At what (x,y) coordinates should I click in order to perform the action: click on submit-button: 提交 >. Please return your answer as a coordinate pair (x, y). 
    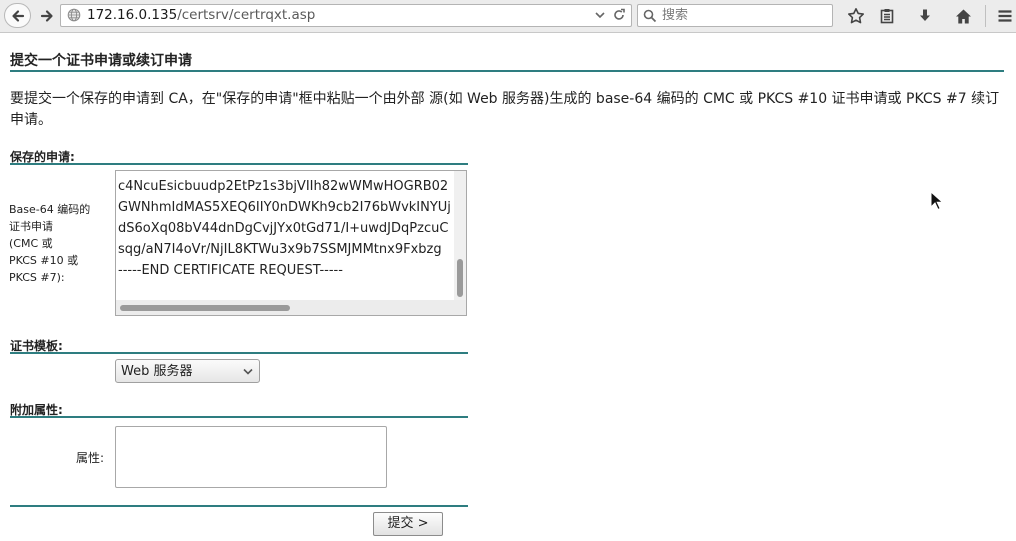
    Looking at the image, I should click on (408, 524).